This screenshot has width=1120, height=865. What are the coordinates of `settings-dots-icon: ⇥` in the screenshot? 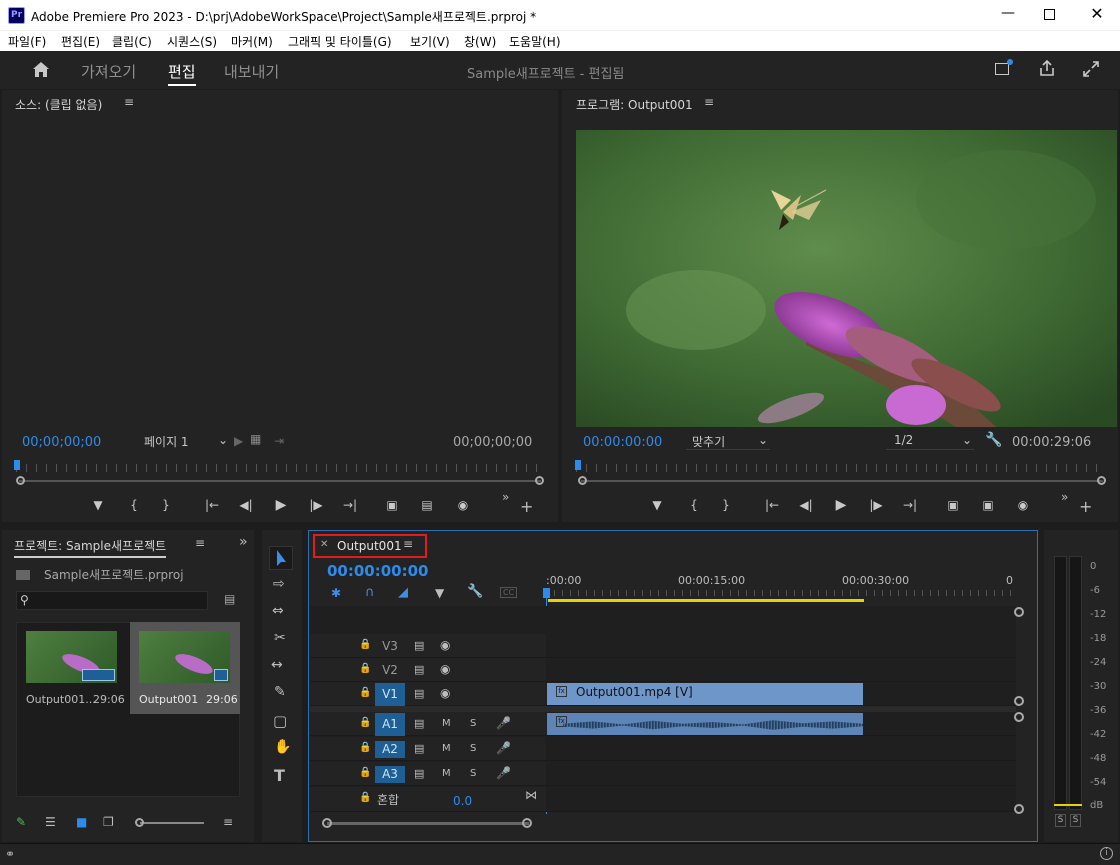 It's located at (279, 441).